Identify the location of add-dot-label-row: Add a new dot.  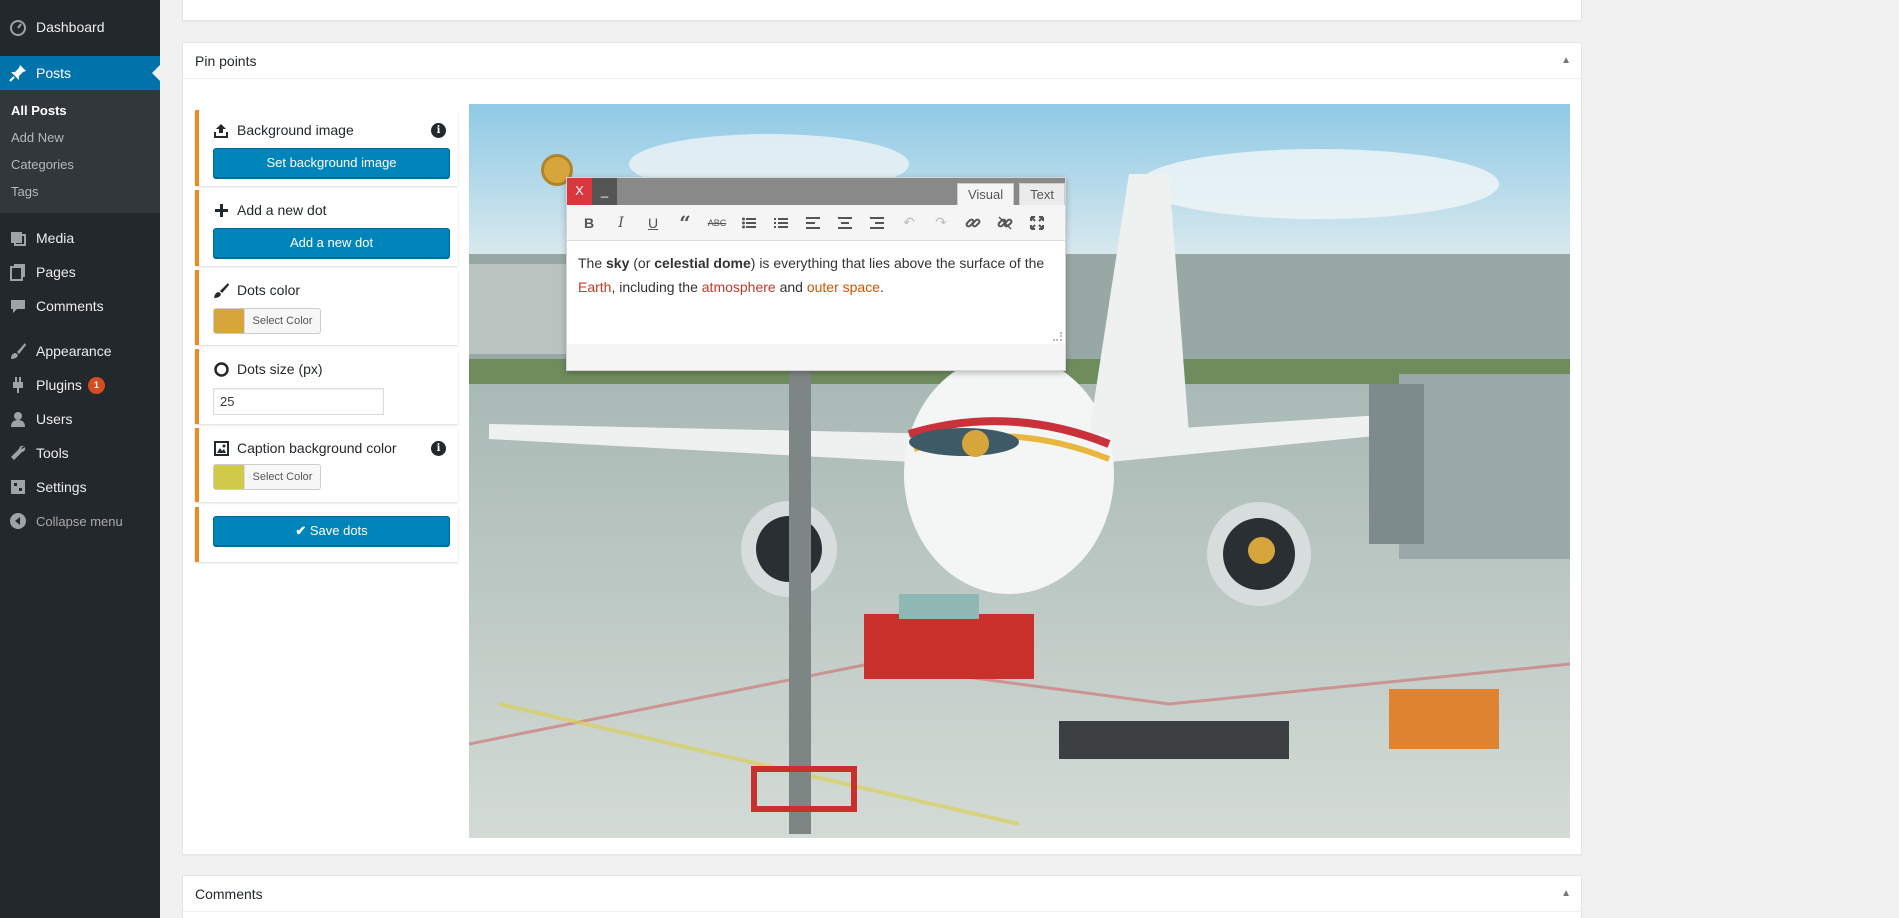
(270, 210).